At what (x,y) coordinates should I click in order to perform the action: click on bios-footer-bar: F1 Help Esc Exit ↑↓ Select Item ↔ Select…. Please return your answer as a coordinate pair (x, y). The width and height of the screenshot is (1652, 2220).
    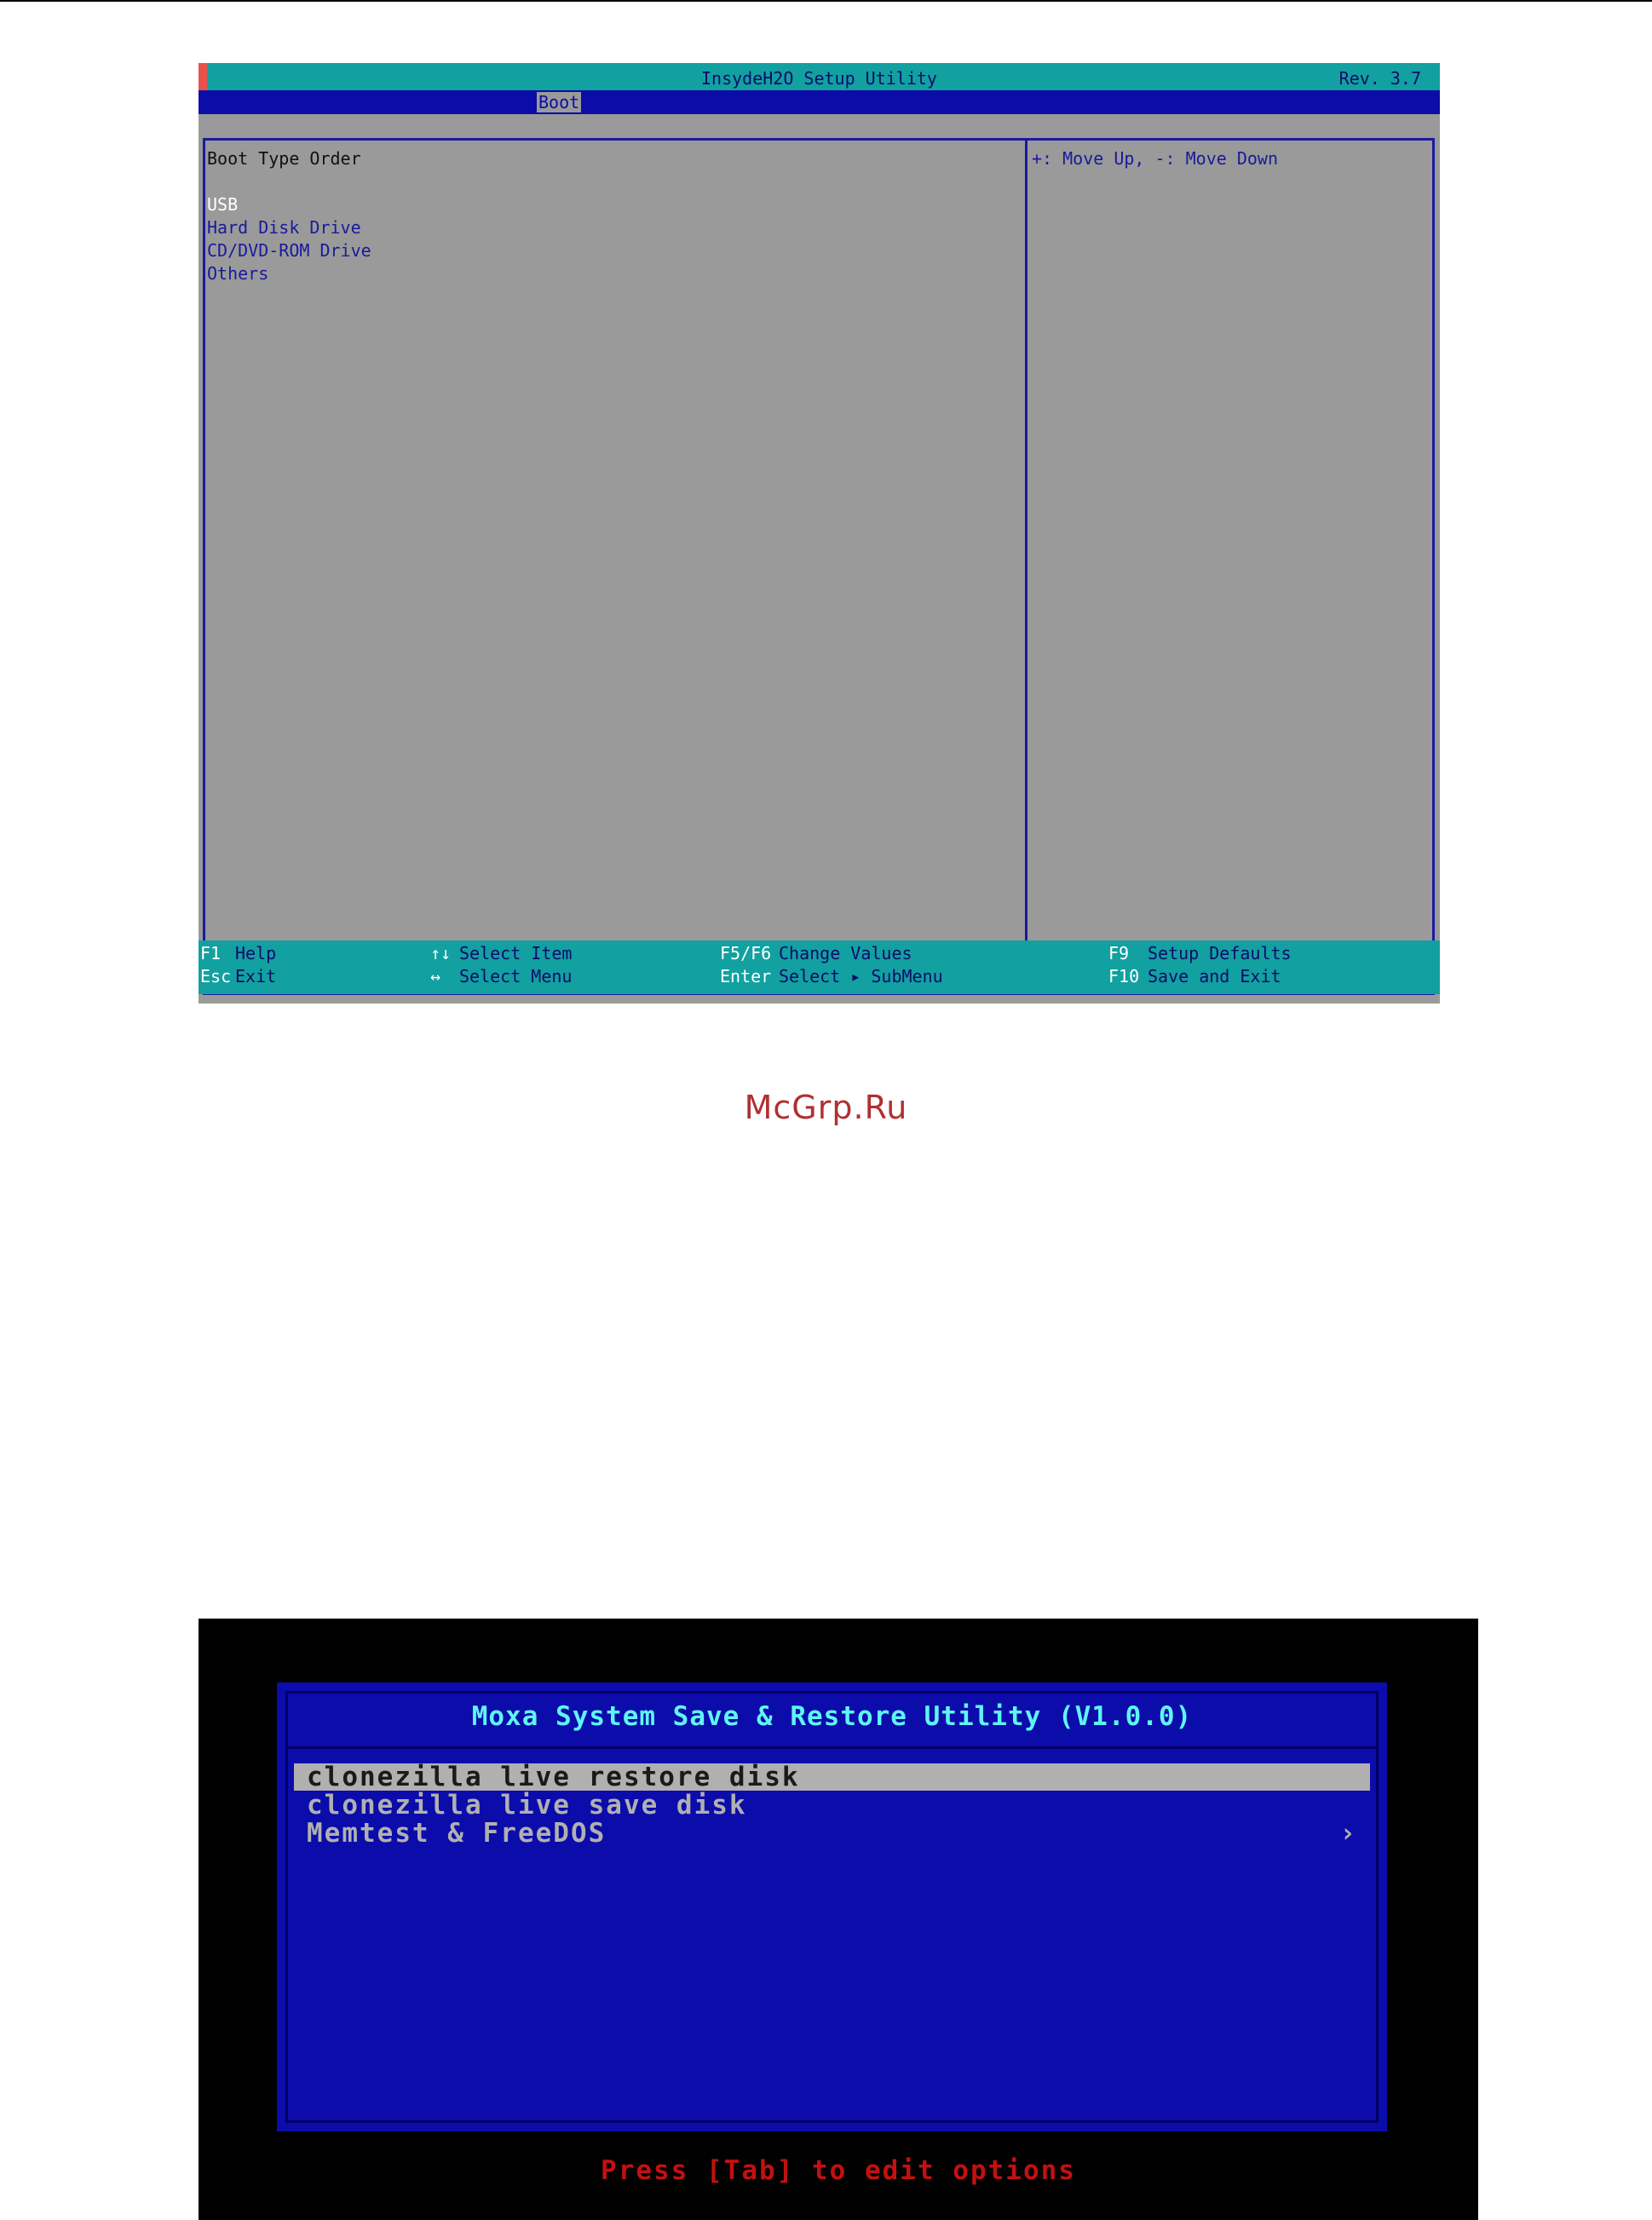
    Looking at the image, I should click on (819, 967).